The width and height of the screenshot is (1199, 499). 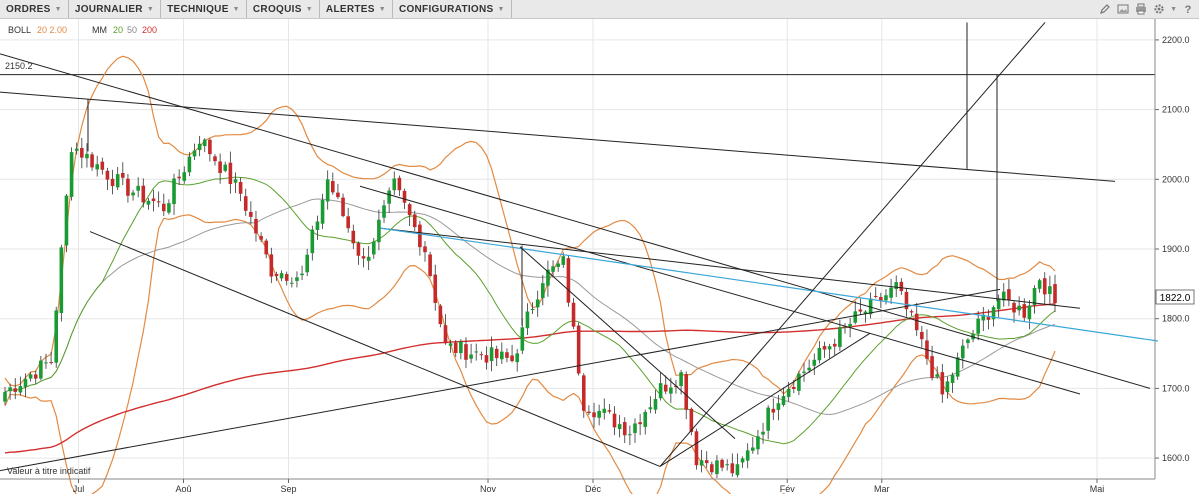 What do you see at coordinates (1123, 9) in the screenshot?
I see `image-icon` at bounding box center [1123, 9].